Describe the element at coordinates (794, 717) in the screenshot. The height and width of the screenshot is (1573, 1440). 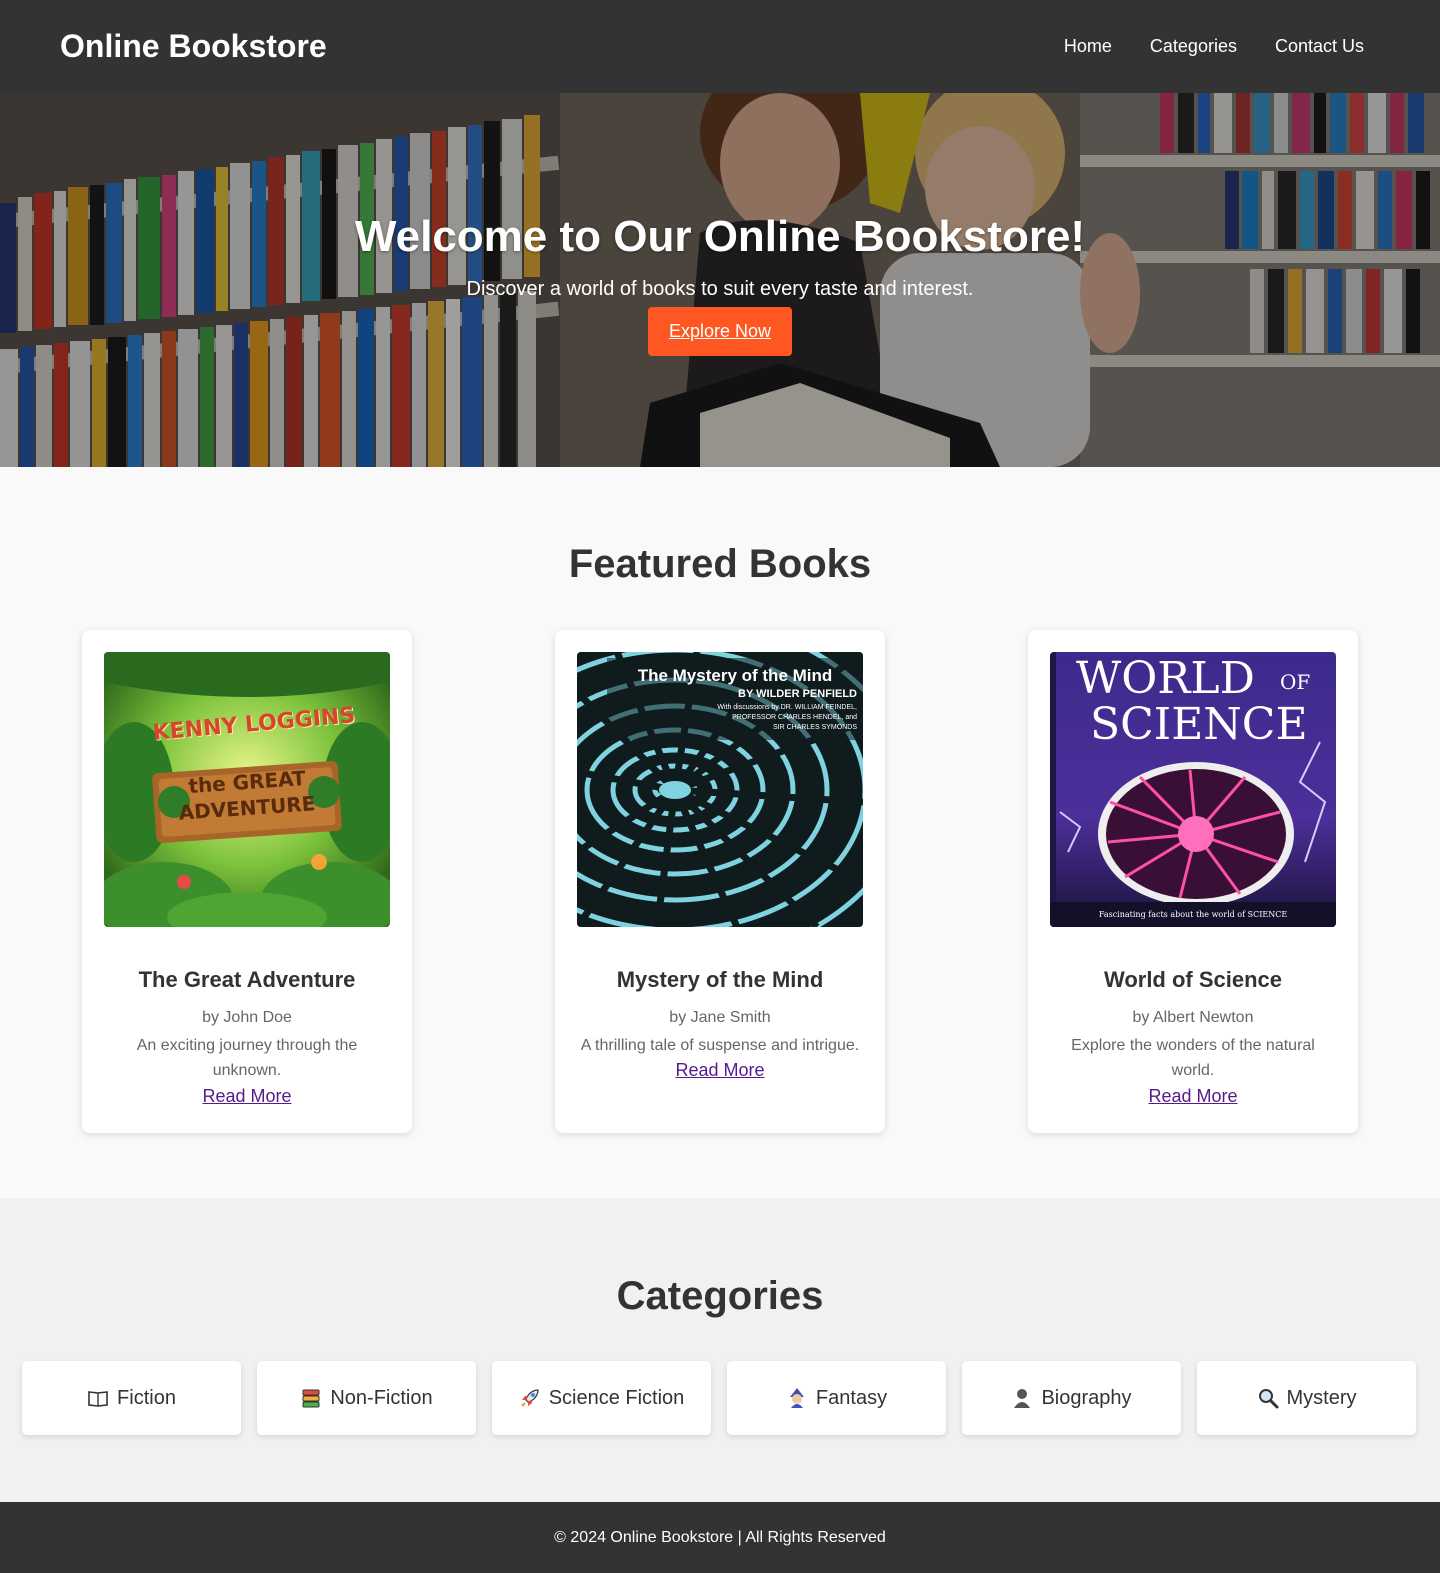
I see `cover-text-credits-2: PROFESSOR CHARLES HENDEL, and` at that location.